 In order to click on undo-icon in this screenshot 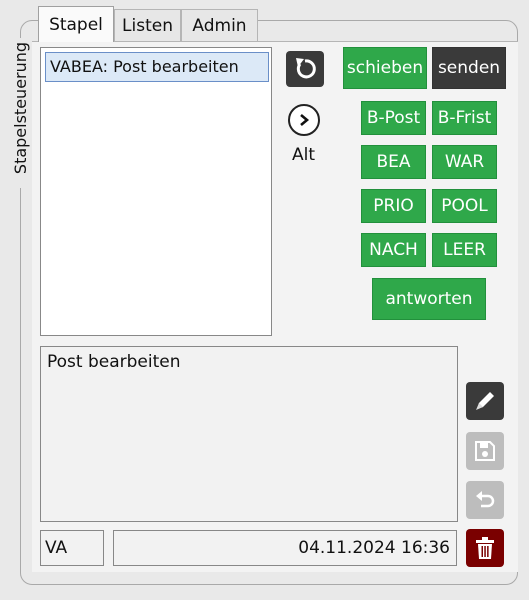, I will do `click(485, 499)`.